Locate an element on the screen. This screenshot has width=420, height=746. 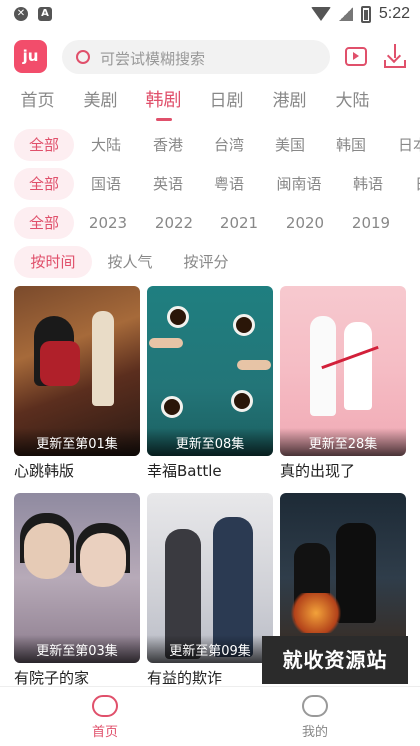
filter-language-option: 国语 is located at coordinates (106, 184).